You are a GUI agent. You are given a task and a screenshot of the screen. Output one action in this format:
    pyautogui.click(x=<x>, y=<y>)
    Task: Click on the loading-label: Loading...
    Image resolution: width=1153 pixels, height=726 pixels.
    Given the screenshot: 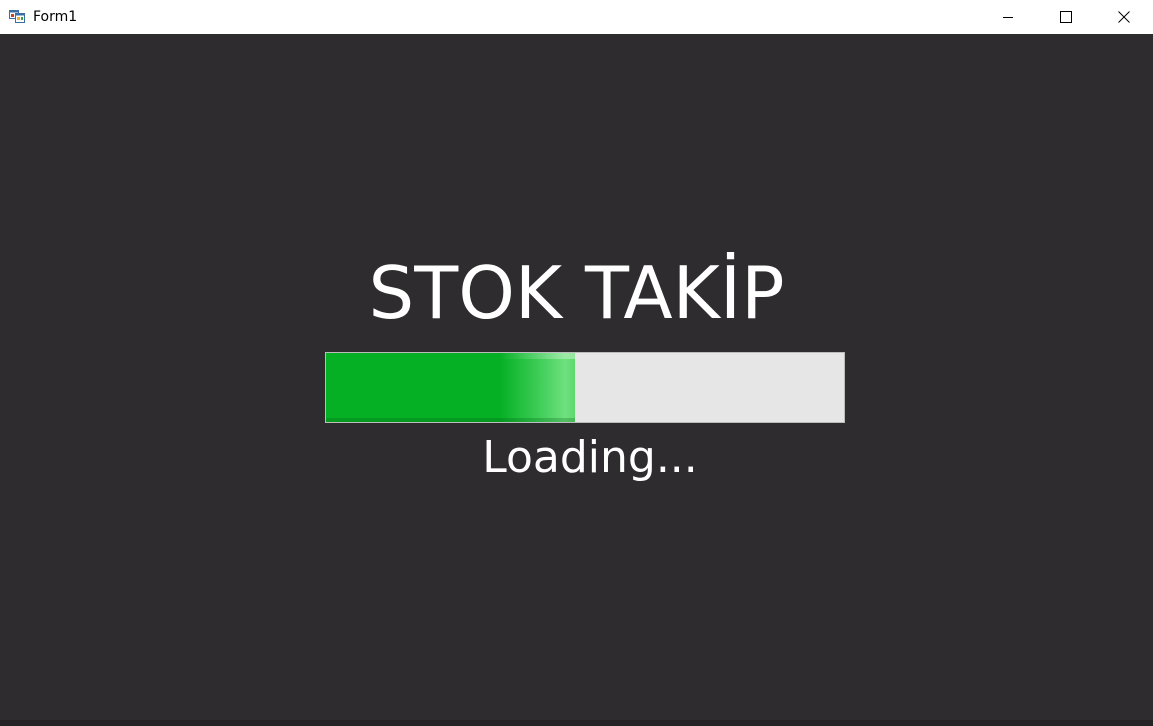 What is the action you would take?
    pyautogui.click(x=590, y=457)
    